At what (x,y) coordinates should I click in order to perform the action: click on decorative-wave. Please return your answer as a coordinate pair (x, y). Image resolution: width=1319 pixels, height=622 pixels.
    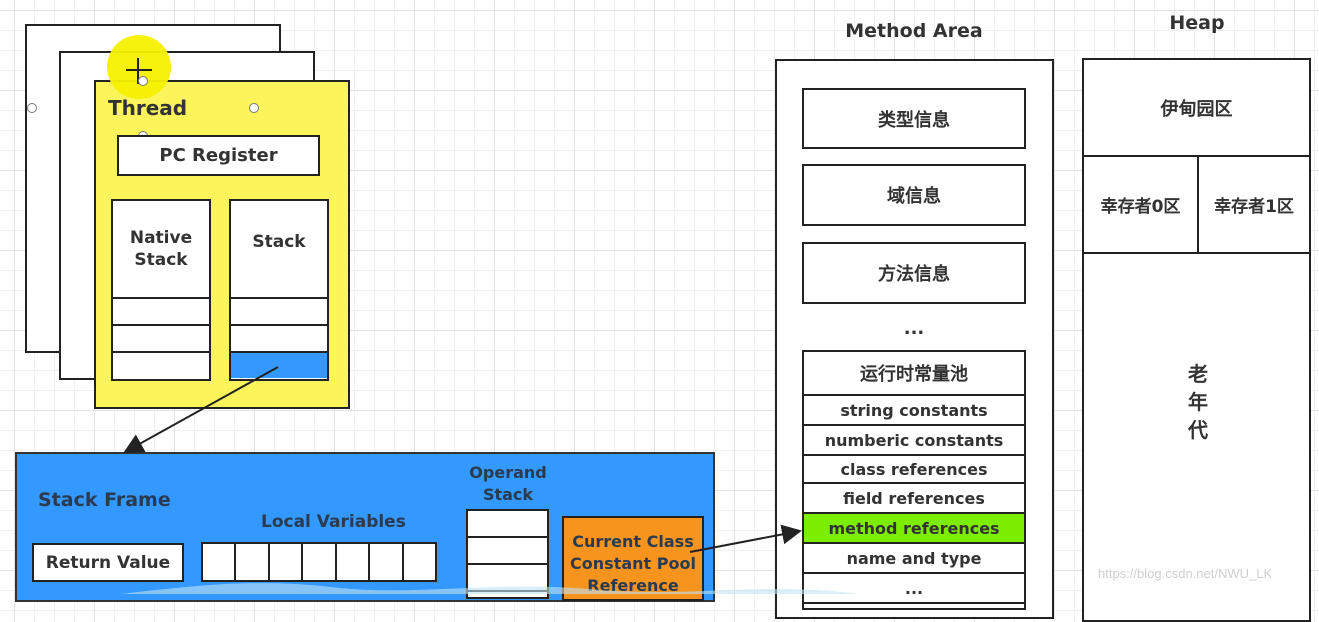
    Looking at the image, I should click on (490, 588).